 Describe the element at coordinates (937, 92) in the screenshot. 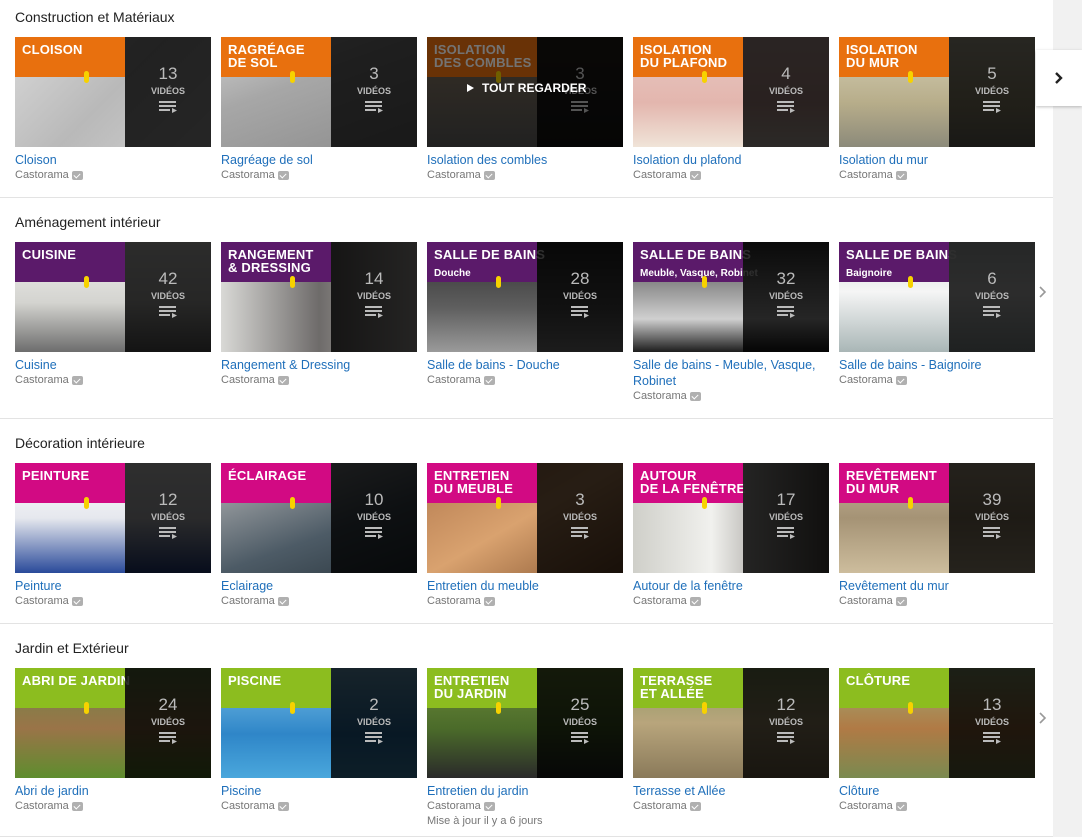

I see `playlist-thumbnail: ISOLATION DU MUR 5 VIDÉOS` at that location.